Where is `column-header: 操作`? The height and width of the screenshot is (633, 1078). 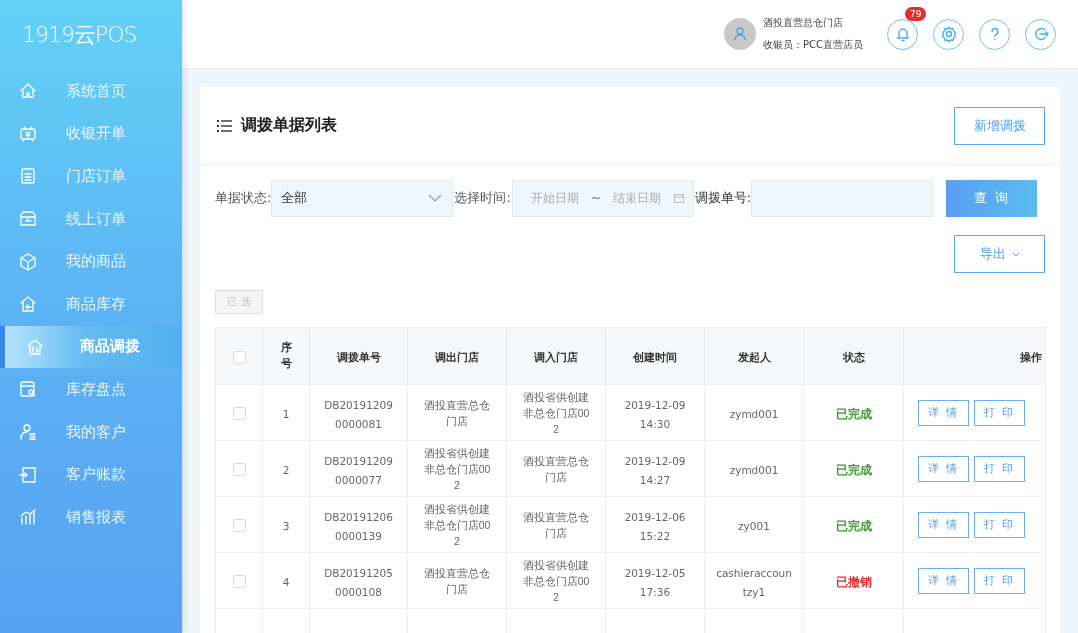 column-header: 操作 is located at coordinates (1031, 357).